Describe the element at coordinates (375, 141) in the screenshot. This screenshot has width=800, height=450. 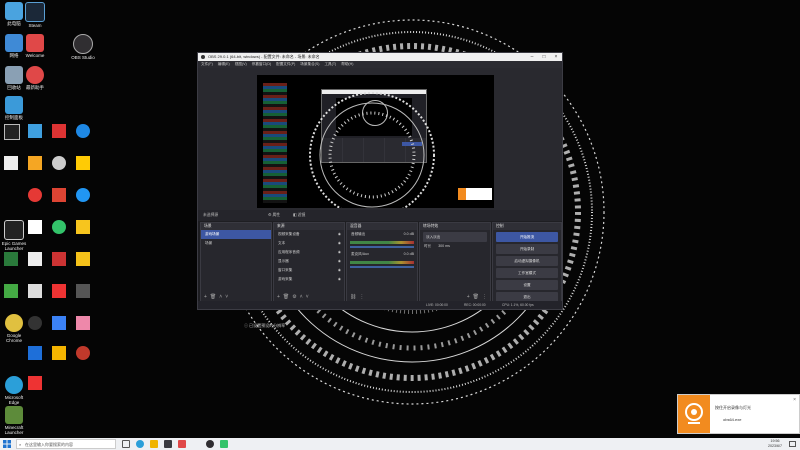
I see `obs-preview-canvas` at that location.